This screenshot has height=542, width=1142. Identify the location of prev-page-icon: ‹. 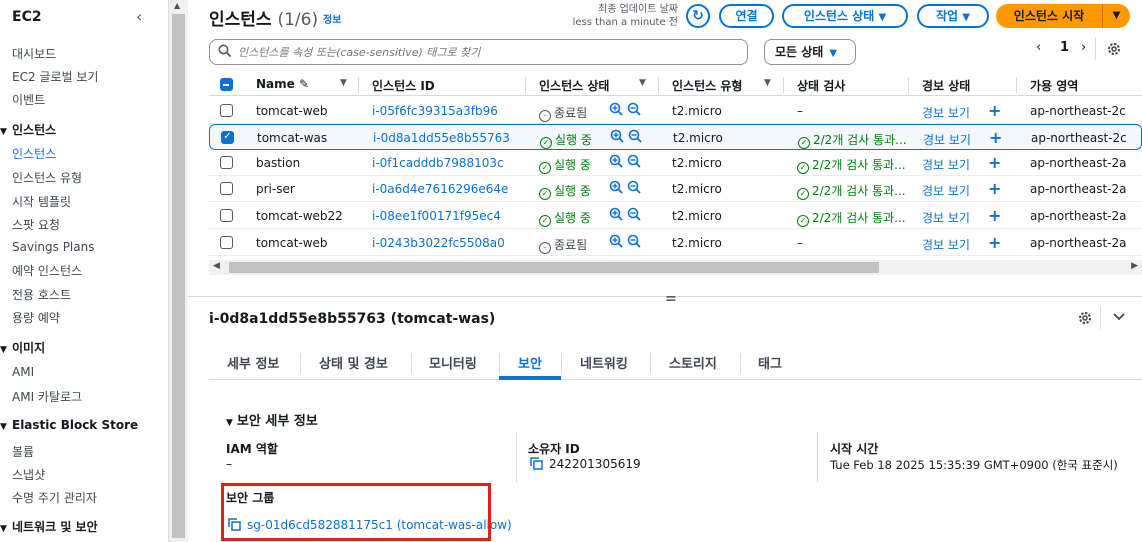
(1038, 47).